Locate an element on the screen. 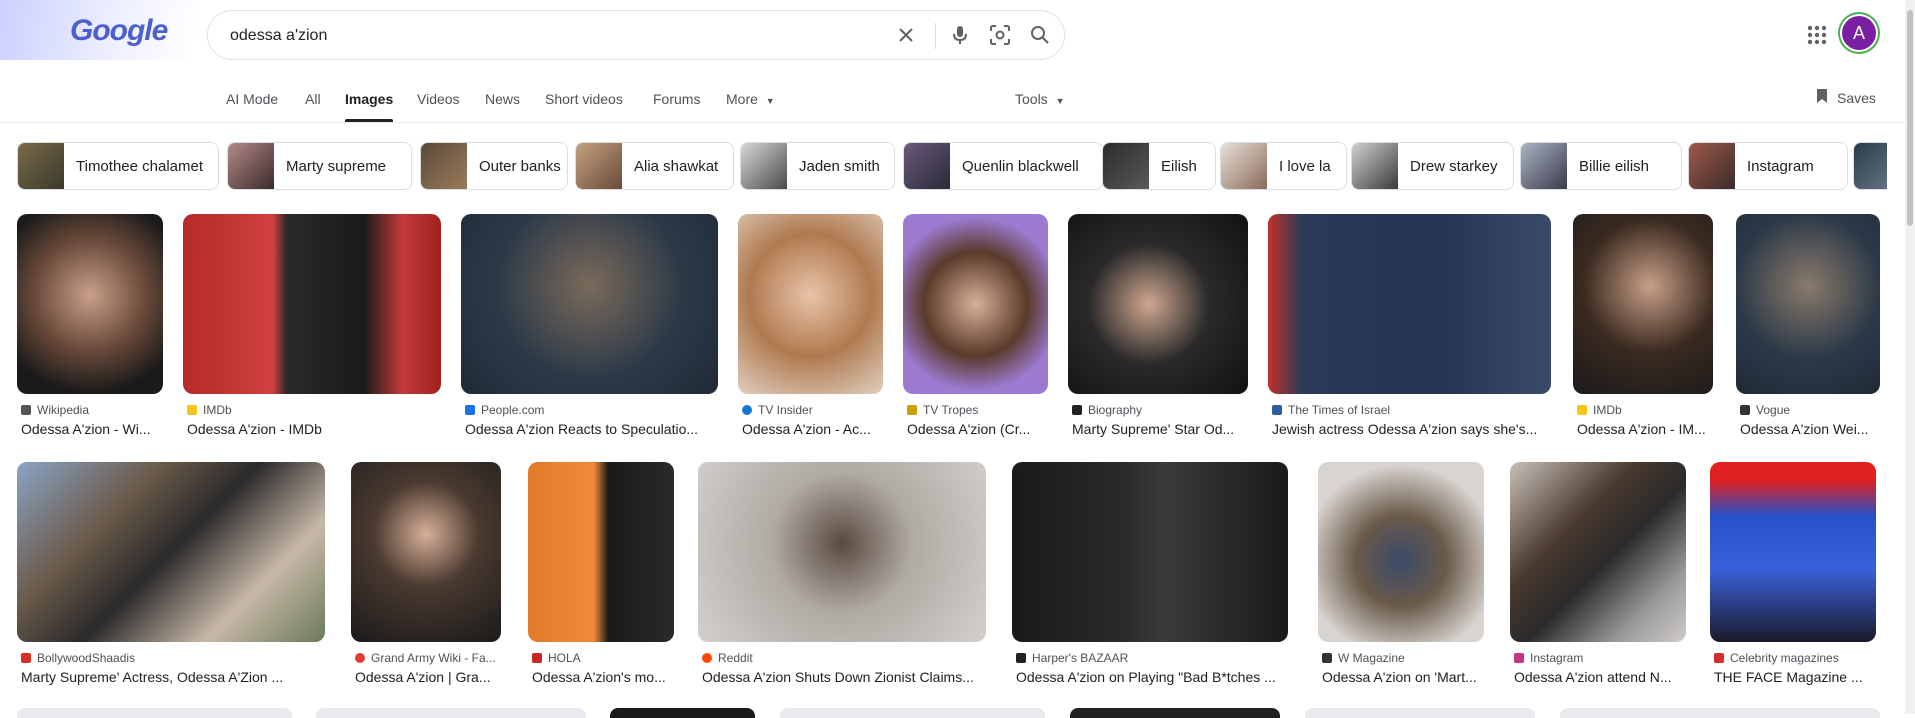  result-source: Vogue is located at coordinates (1812, 410).